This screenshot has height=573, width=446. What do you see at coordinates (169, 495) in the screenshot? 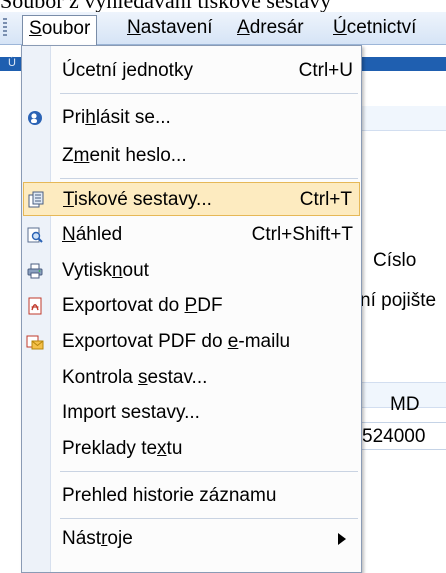
I see `menu-item-label: Prehled historie záznamu` at bounding box center [169, 495].